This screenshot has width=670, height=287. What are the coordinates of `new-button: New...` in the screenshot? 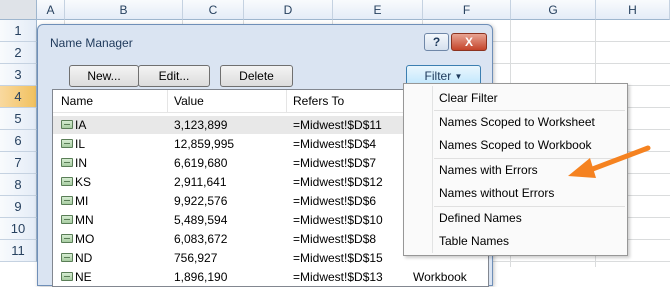 It's located at (104, 76).